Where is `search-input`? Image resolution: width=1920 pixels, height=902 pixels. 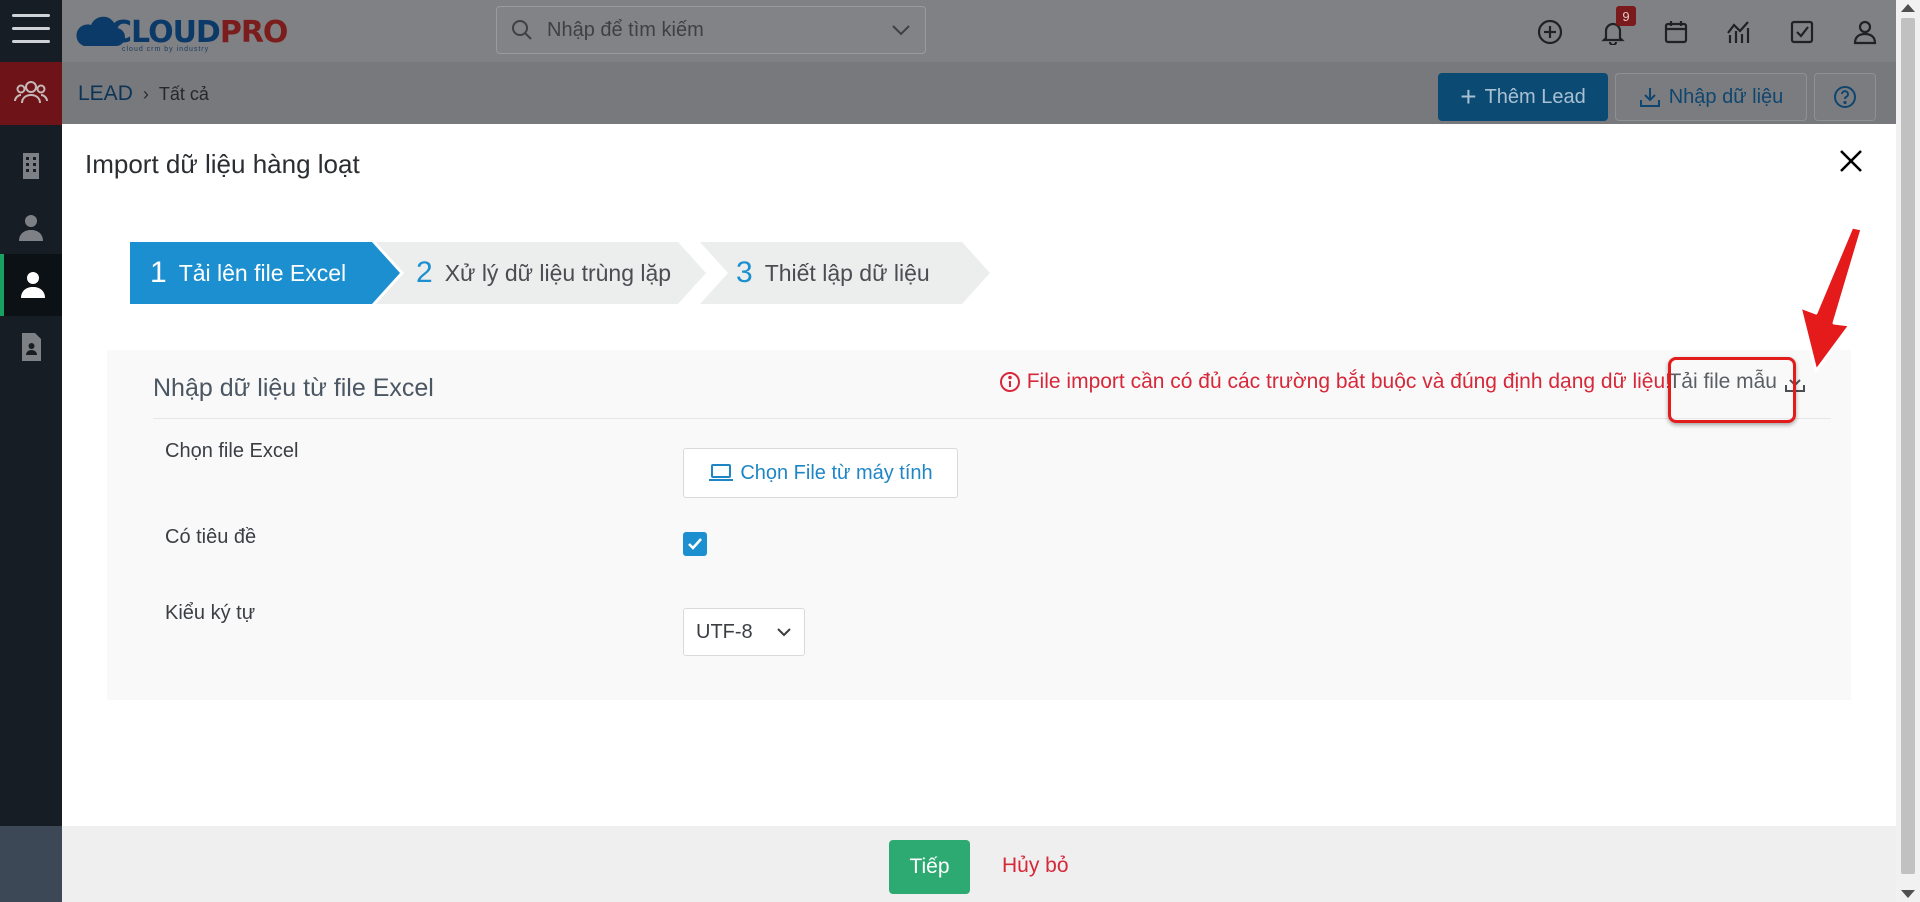
search-input is located at coordinates (718, 30).